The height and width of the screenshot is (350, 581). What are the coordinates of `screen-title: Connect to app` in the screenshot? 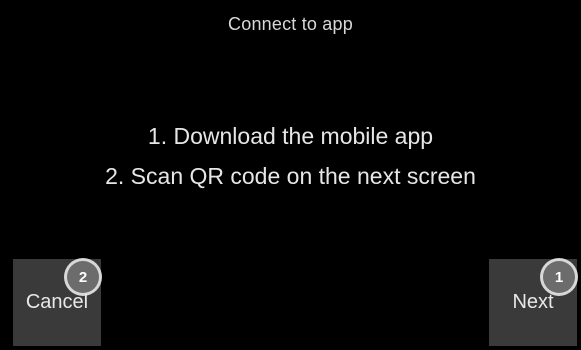 It's located at (290, 24).